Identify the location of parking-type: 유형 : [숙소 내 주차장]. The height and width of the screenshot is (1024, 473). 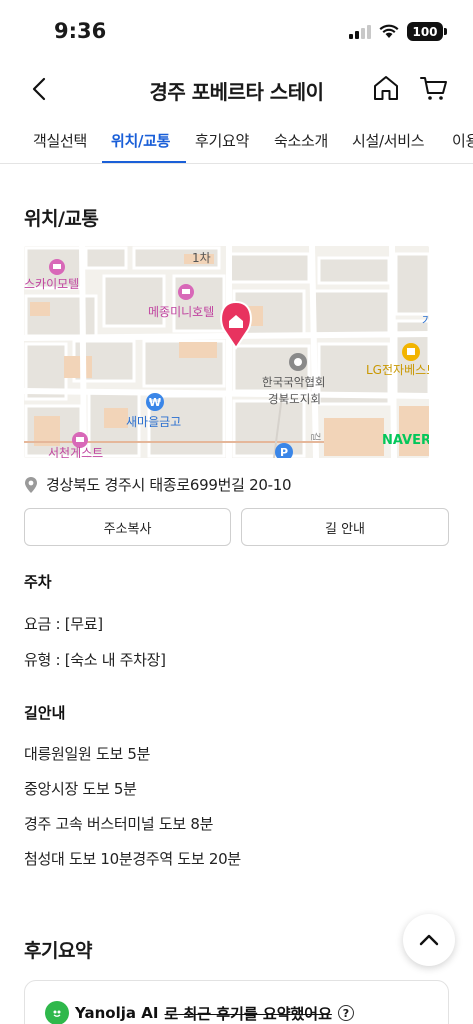
(95, 660).